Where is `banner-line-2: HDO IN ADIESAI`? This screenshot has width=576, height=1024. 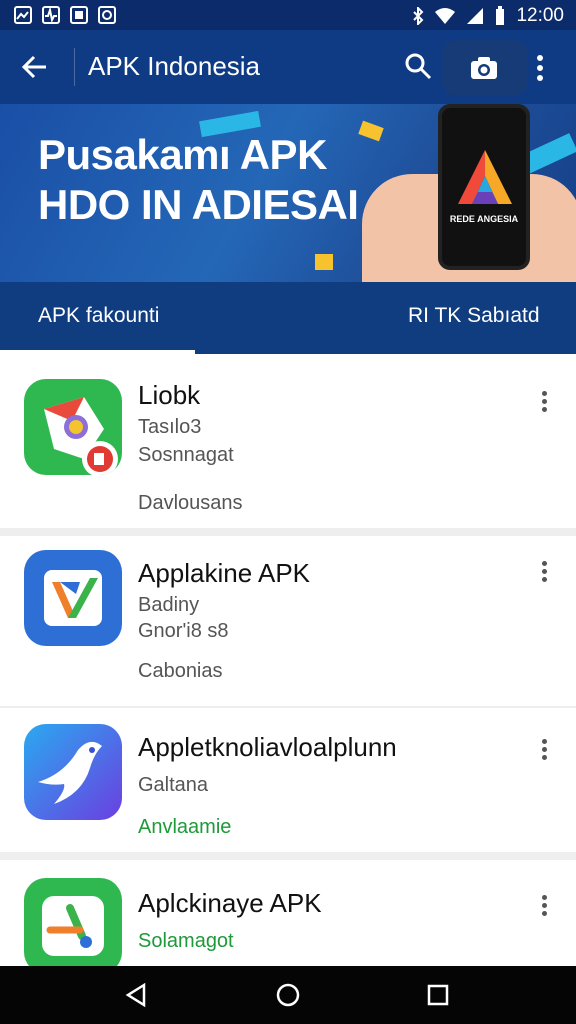
banner-line-2: HDO IN ADIESAI is located at coordinates (198, 204).